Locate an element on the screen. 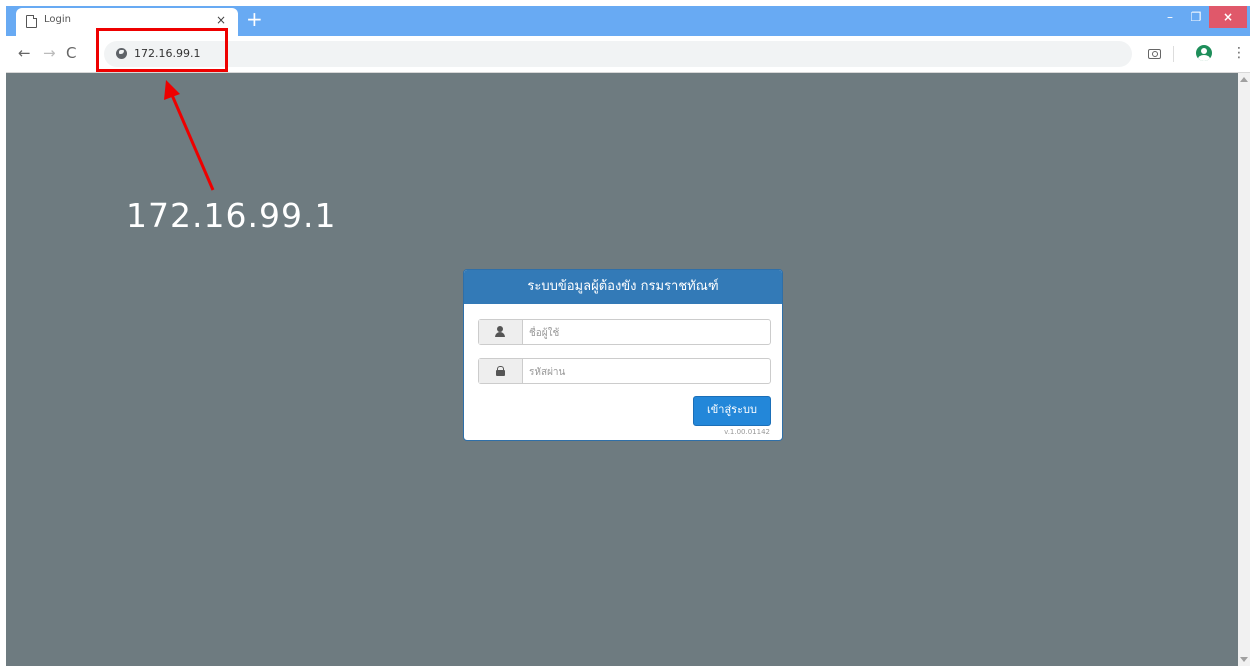  scroll-down-icon is located at coordinates (1244, 659).